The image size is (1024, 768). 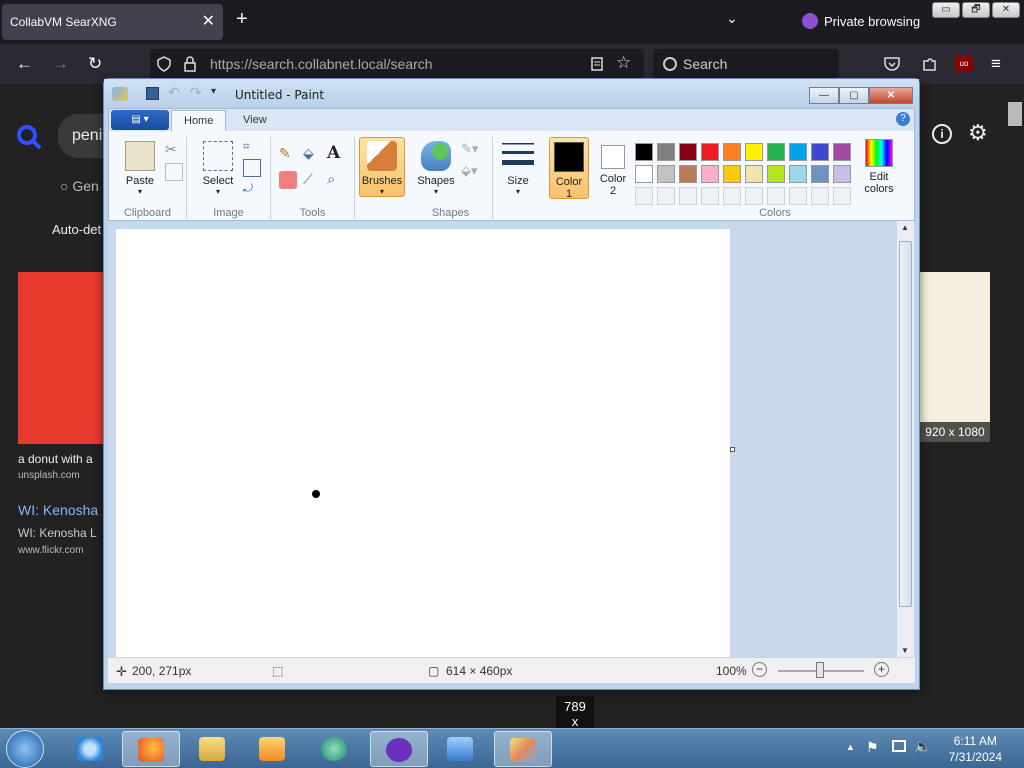 What do you see at coordinates (336, 153) in the screenshot?
I see `text-icon: A` at bounding box center [336, 153].